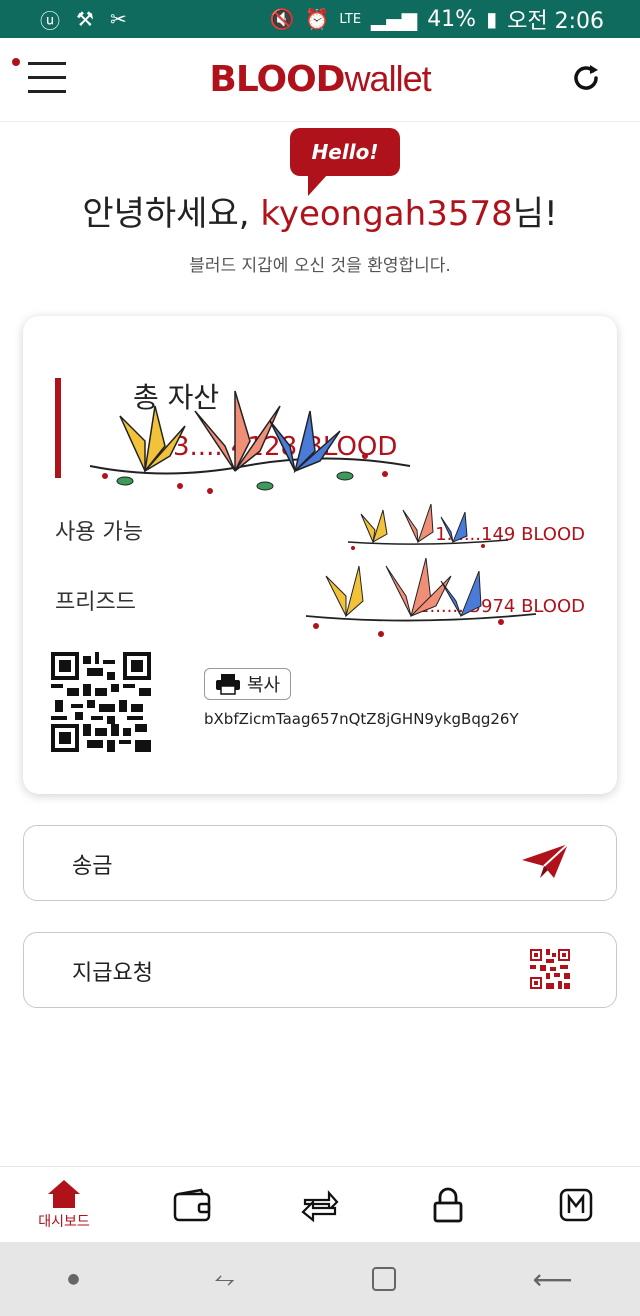 The height and width of the screenshot is (1316, 640). Describe the element at coordinates (118, 19) in the screenshot. I see `missed-call-icon: ✂` at that location.